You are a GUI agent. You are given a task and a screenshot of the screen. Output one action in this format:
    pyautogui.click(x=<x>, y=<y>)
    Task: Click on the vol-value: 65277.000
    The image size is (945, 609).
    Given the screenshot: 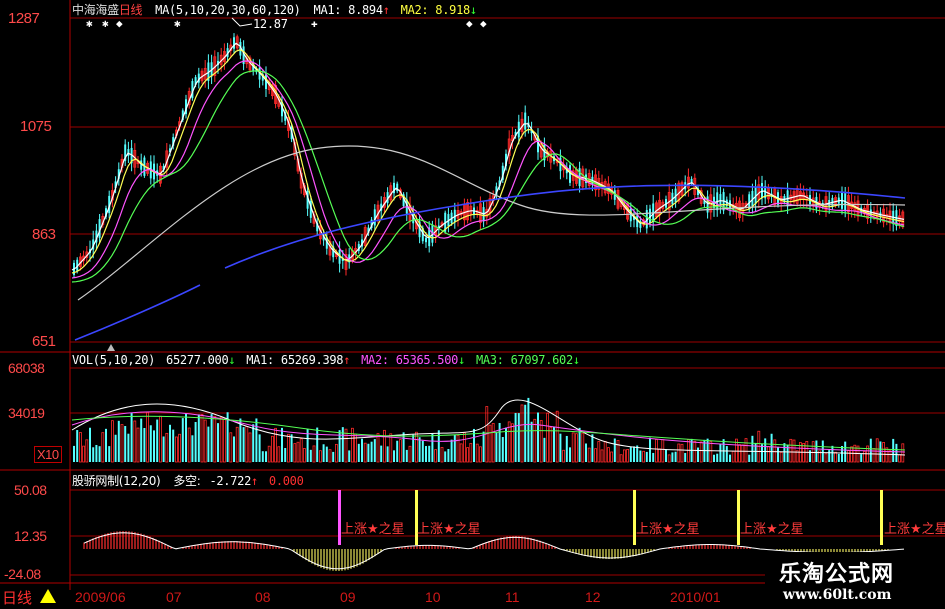 What is the action you would take?
    pyautogui.click(x=197, y=360)
    